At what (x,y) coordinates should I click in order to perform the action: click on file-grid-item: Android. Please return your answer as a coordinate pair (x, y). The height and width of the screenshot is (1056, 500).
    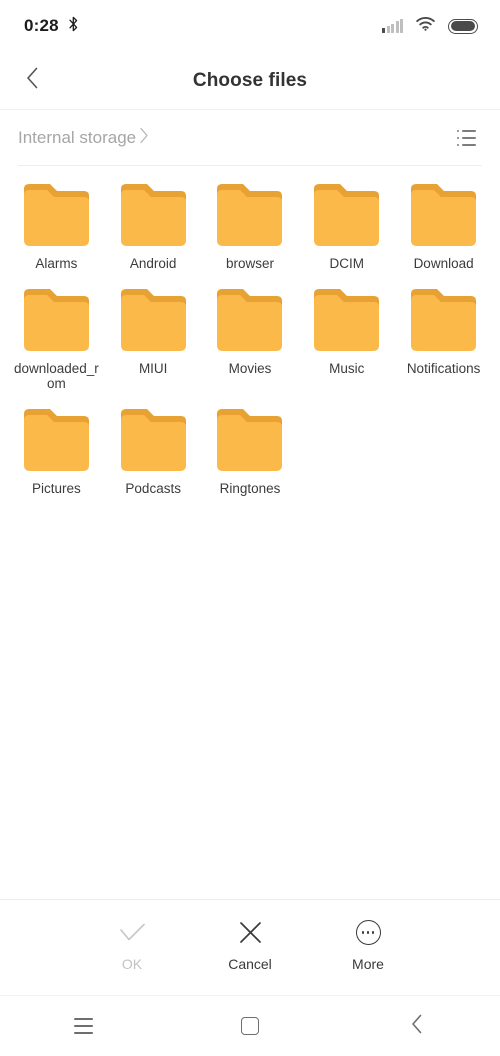
    Looking at the image, I should click on (153, 226).